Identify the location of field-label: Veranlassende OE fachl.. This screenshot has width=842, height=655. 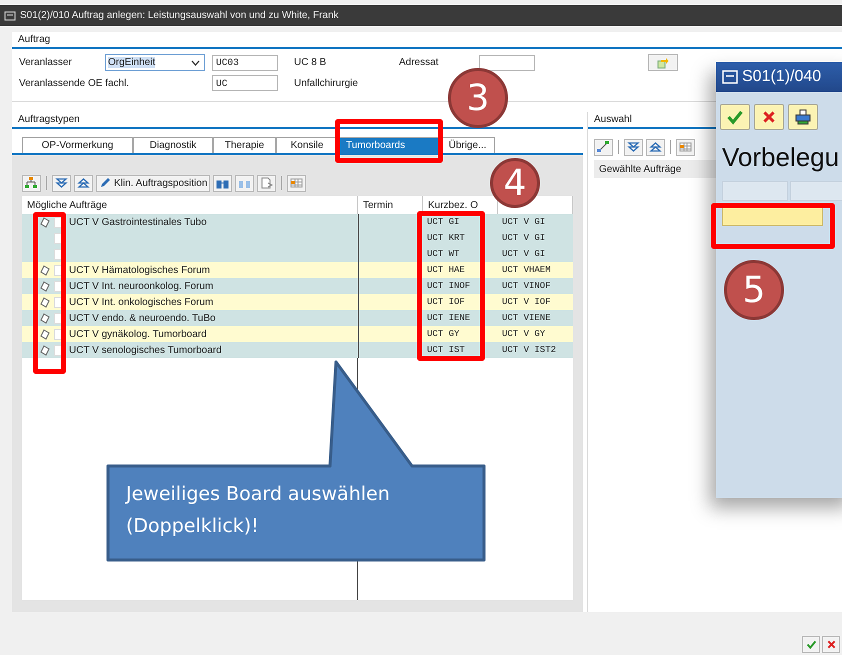
(74, 83).